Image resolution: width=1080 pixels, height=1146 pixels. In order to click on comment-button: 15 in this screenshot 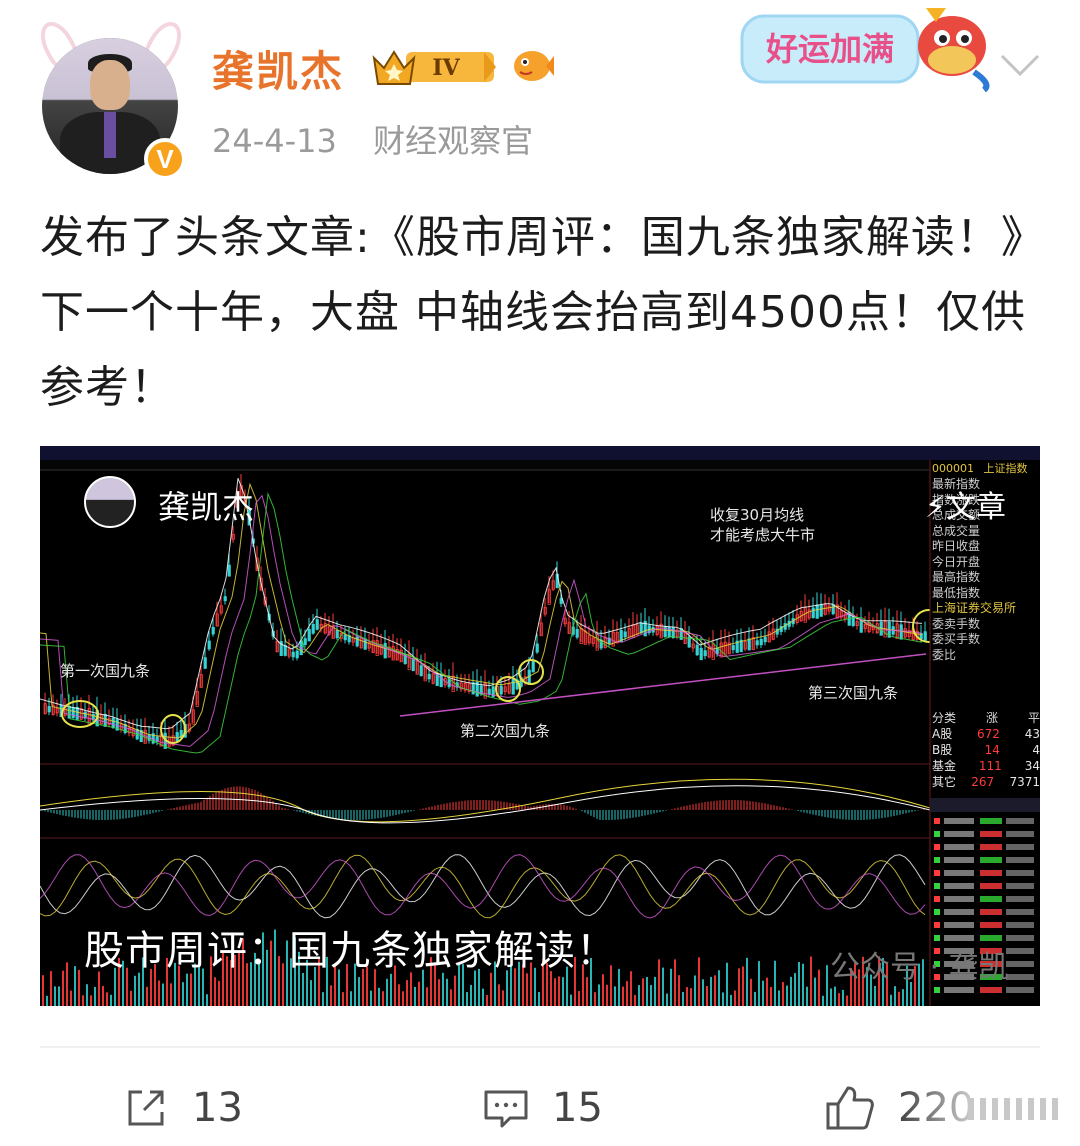, I will do `click(542, 1108)`.